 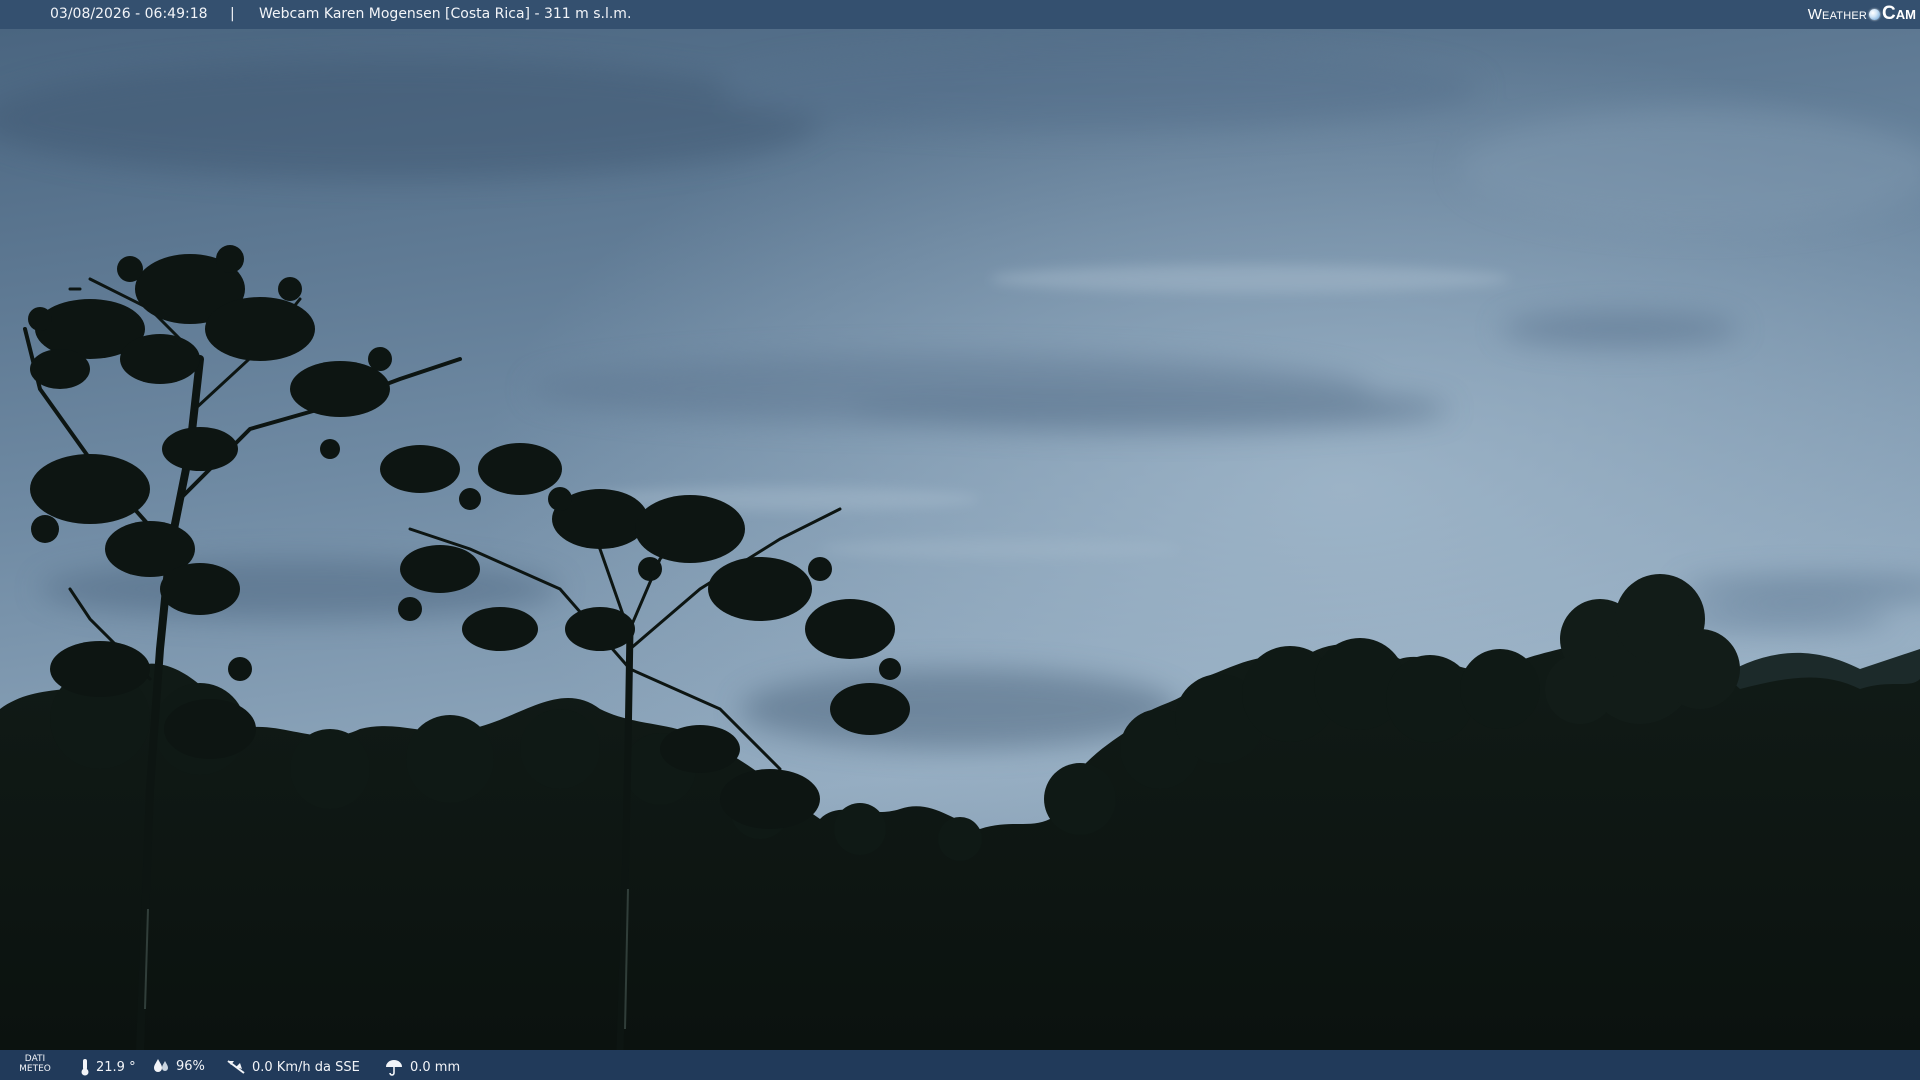 I want to click on logo-word-weather: Weather, so click(x=1837, y=14).